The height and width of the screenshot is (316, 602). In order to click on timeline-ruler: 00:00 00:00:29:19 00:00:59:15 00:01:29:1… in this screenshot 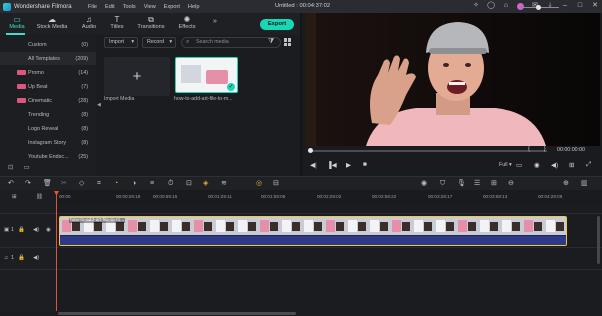, I will do `click(329, 197)`.